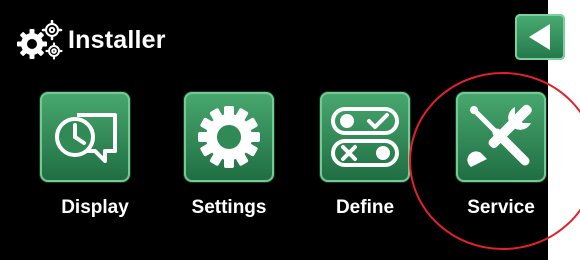 The width and height of the screenshot is (580, 260). Describe the element at coordinates (229, 207) in the screenshot. I see `settings-label: Settings` at that location.